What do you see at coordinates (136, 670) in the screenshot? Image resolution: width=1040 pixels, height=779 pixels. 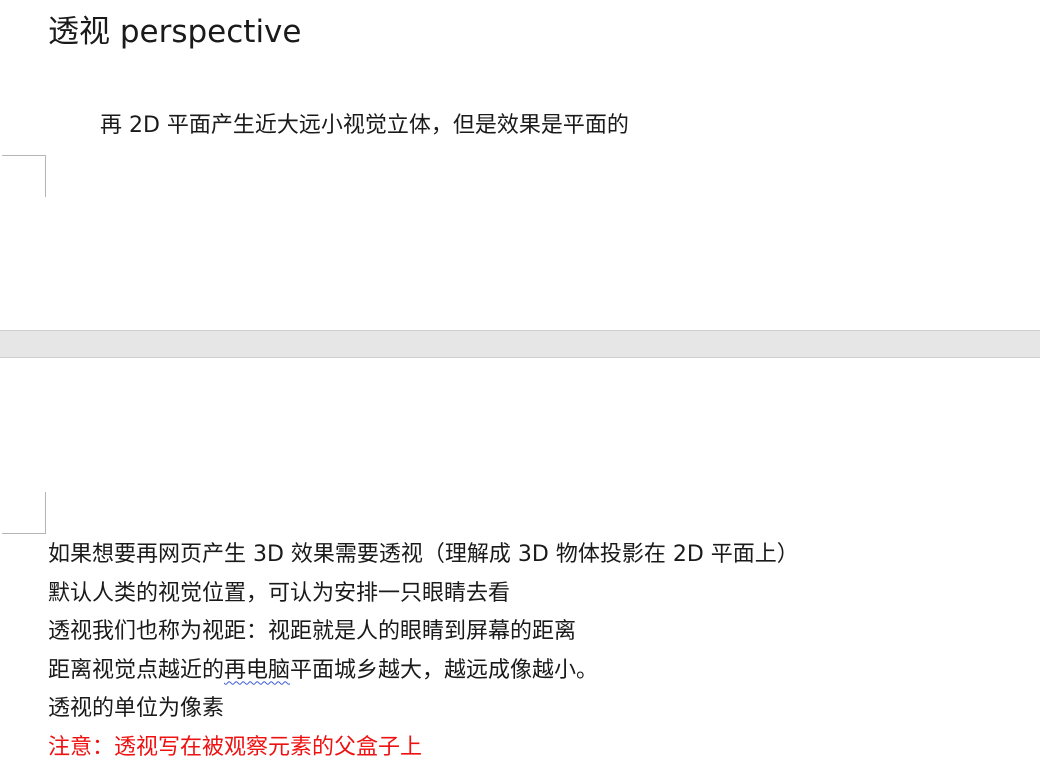 I see `body-line-4-start: 距离视觉点越近的` at bounding box center [136, 670].